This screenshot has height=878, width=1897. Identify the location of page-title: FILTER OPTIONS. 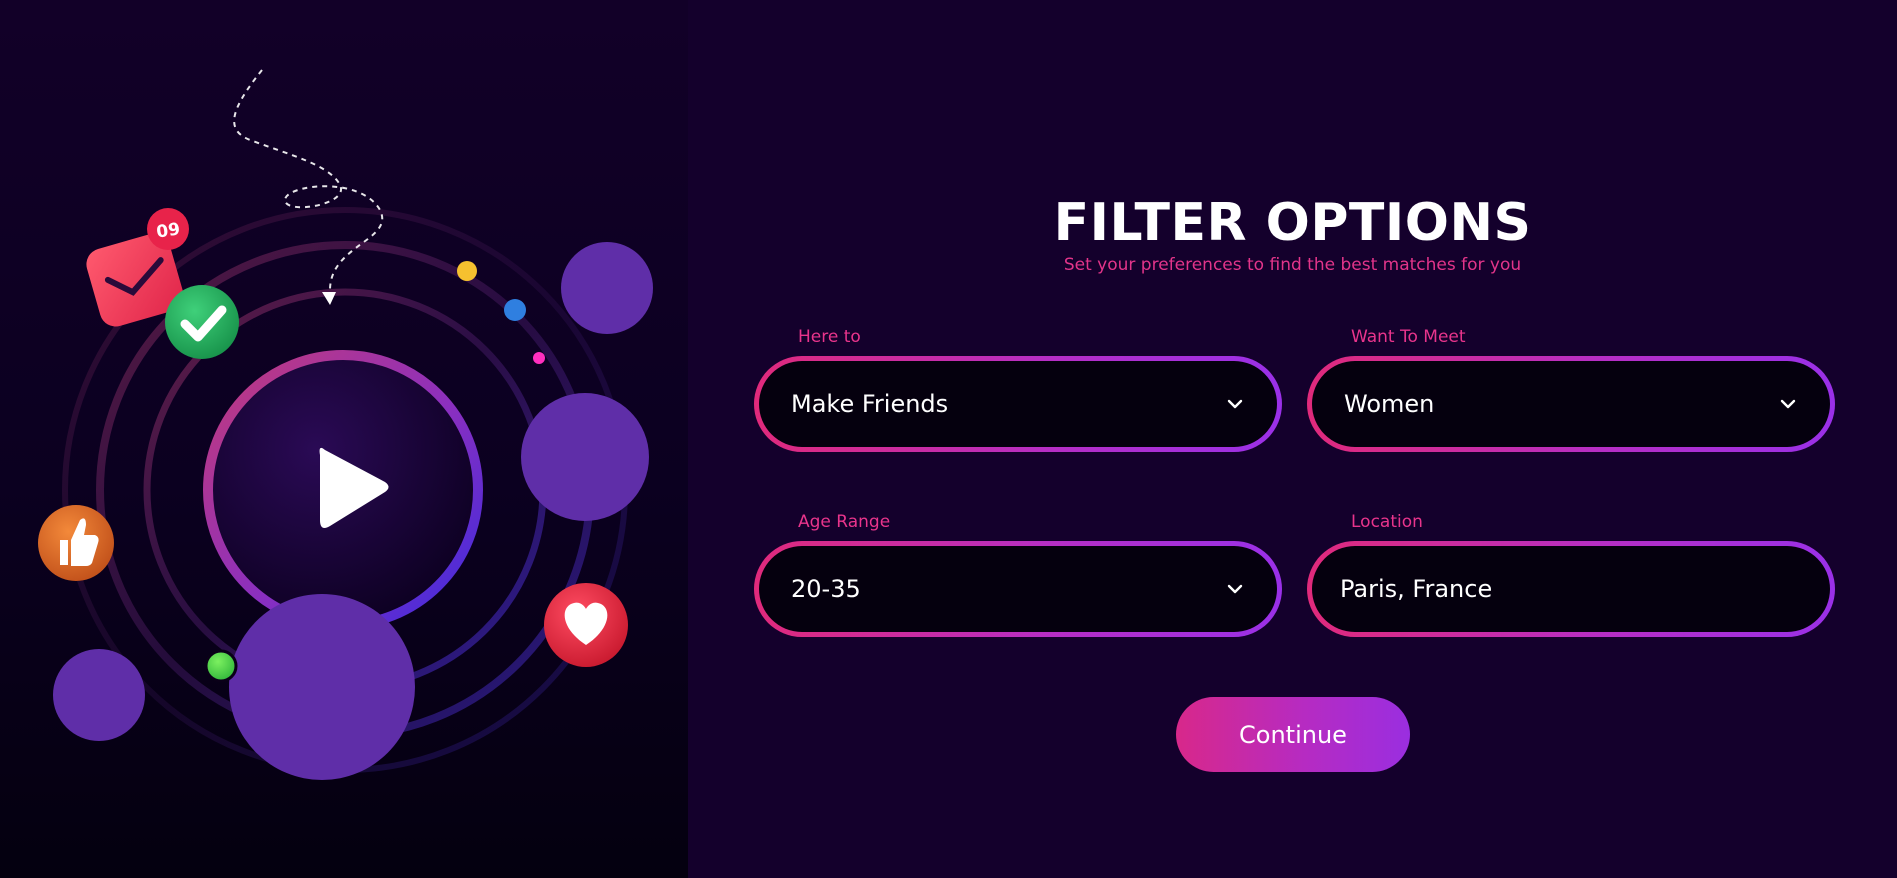
(1292, 223).